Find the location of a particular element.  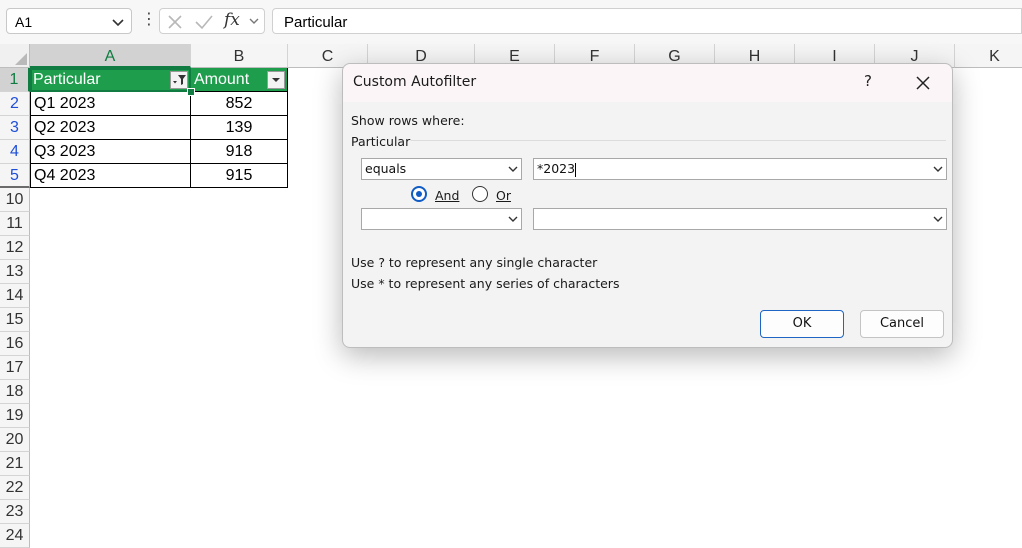

header-particular: Particular is located at coordinates (67, 79).